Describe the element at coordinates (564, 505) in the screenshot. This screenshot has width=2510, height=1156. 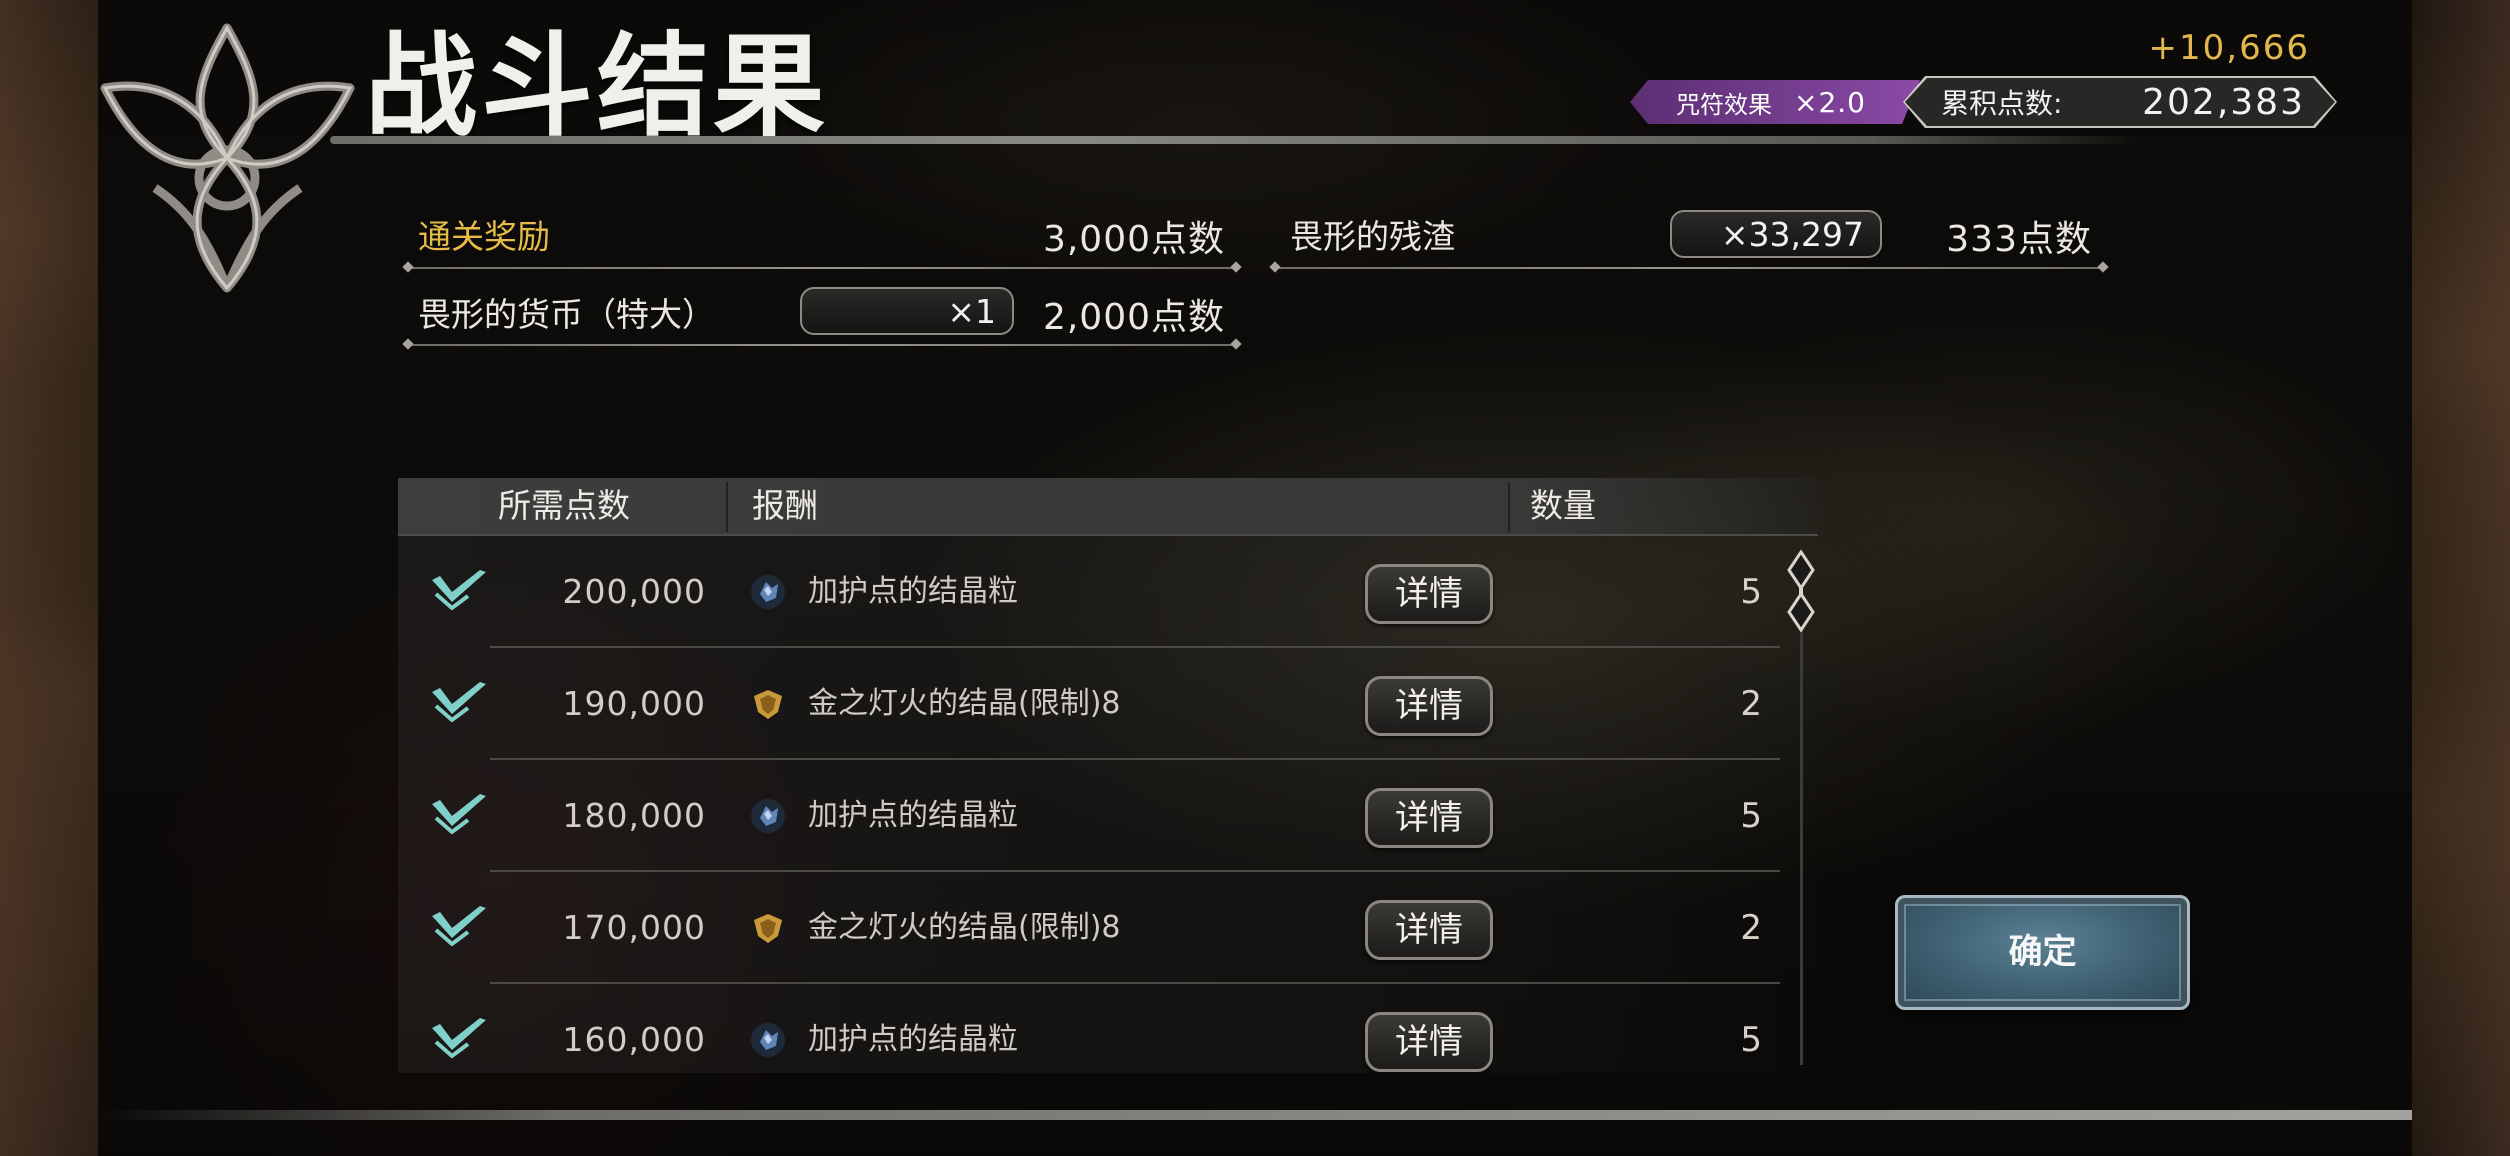
I see `header-required-points: 所需点数` at that location.